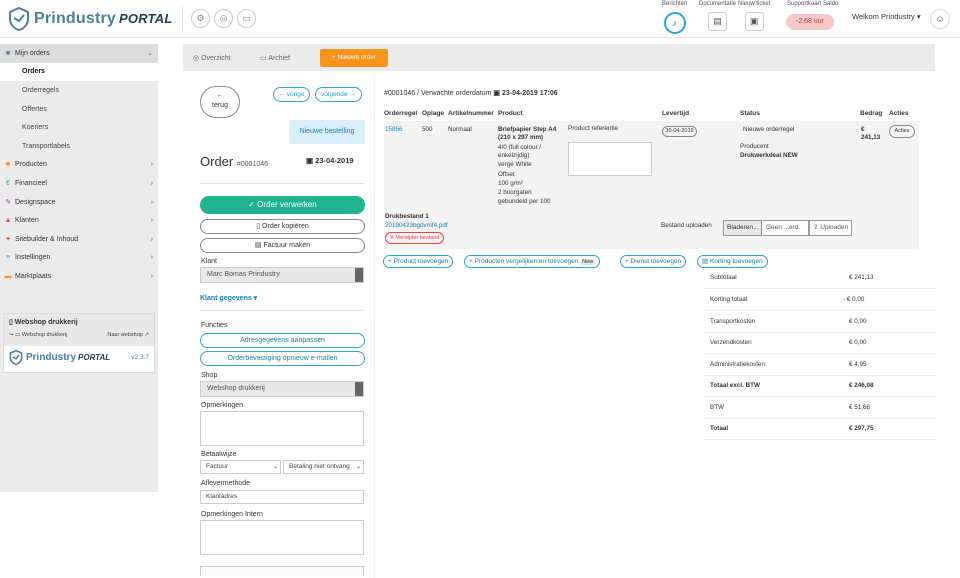 This screenshot has height=578, width=960. Describe the element at coordinates (679, 131) in the screenshot. I see `delivery-date-badge: 30-04-2019` at that location.